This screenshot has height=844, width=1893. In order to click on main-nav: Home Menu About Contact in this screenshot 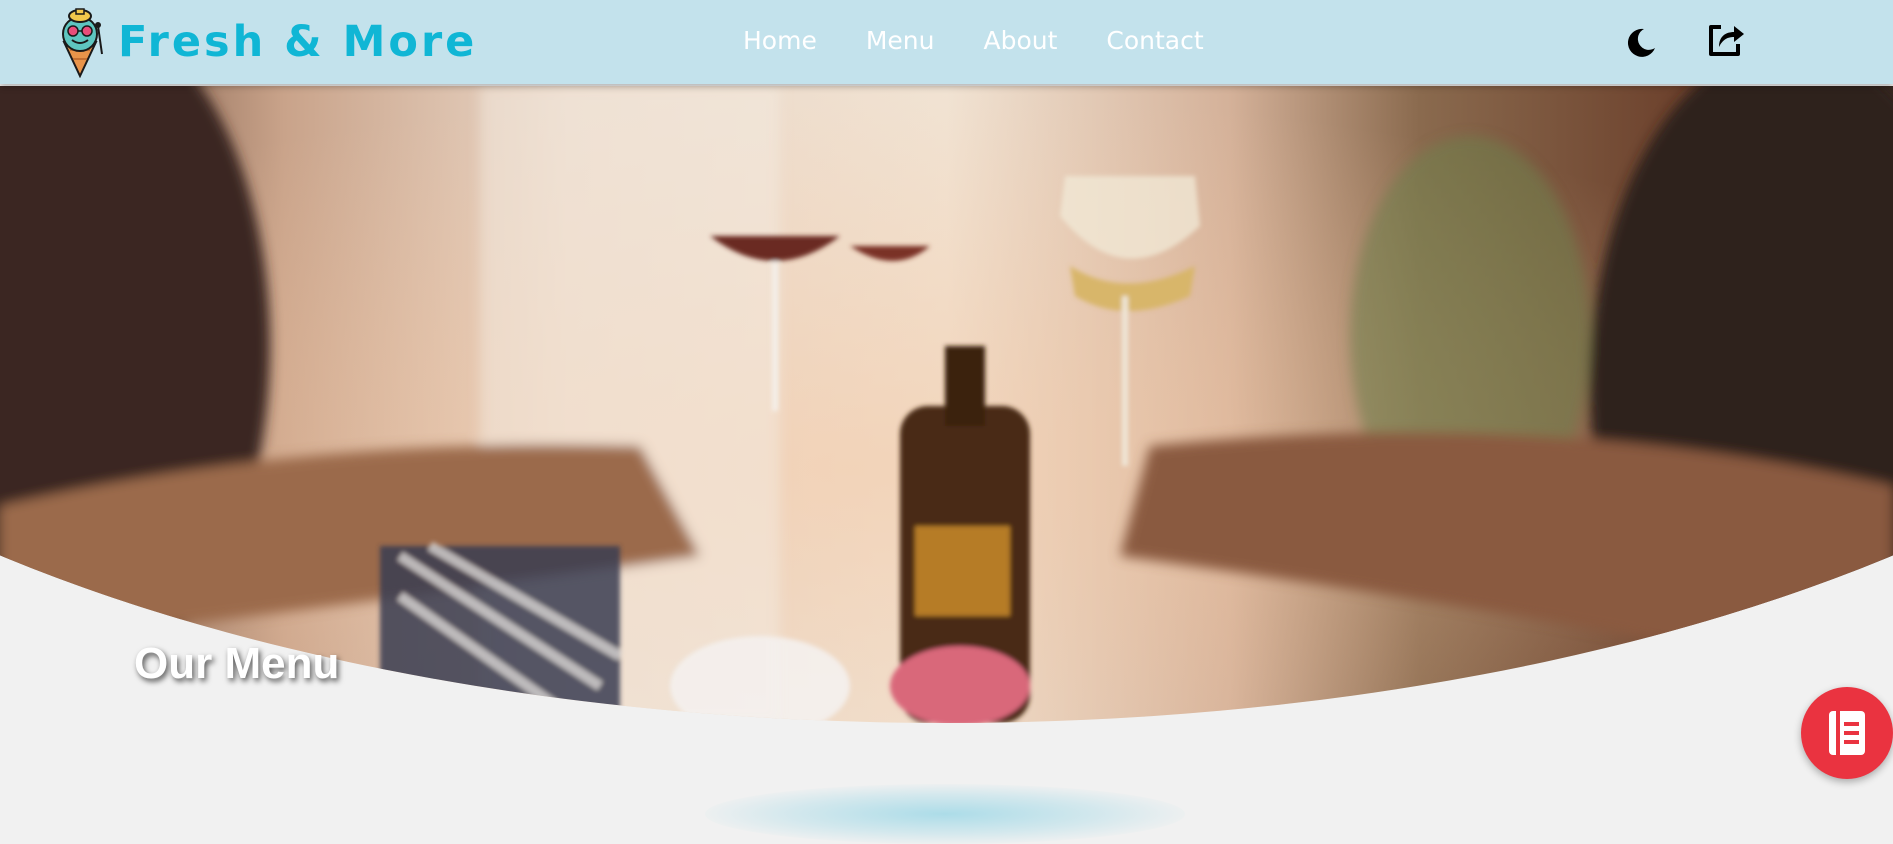, I will do `click(998, 41)`.